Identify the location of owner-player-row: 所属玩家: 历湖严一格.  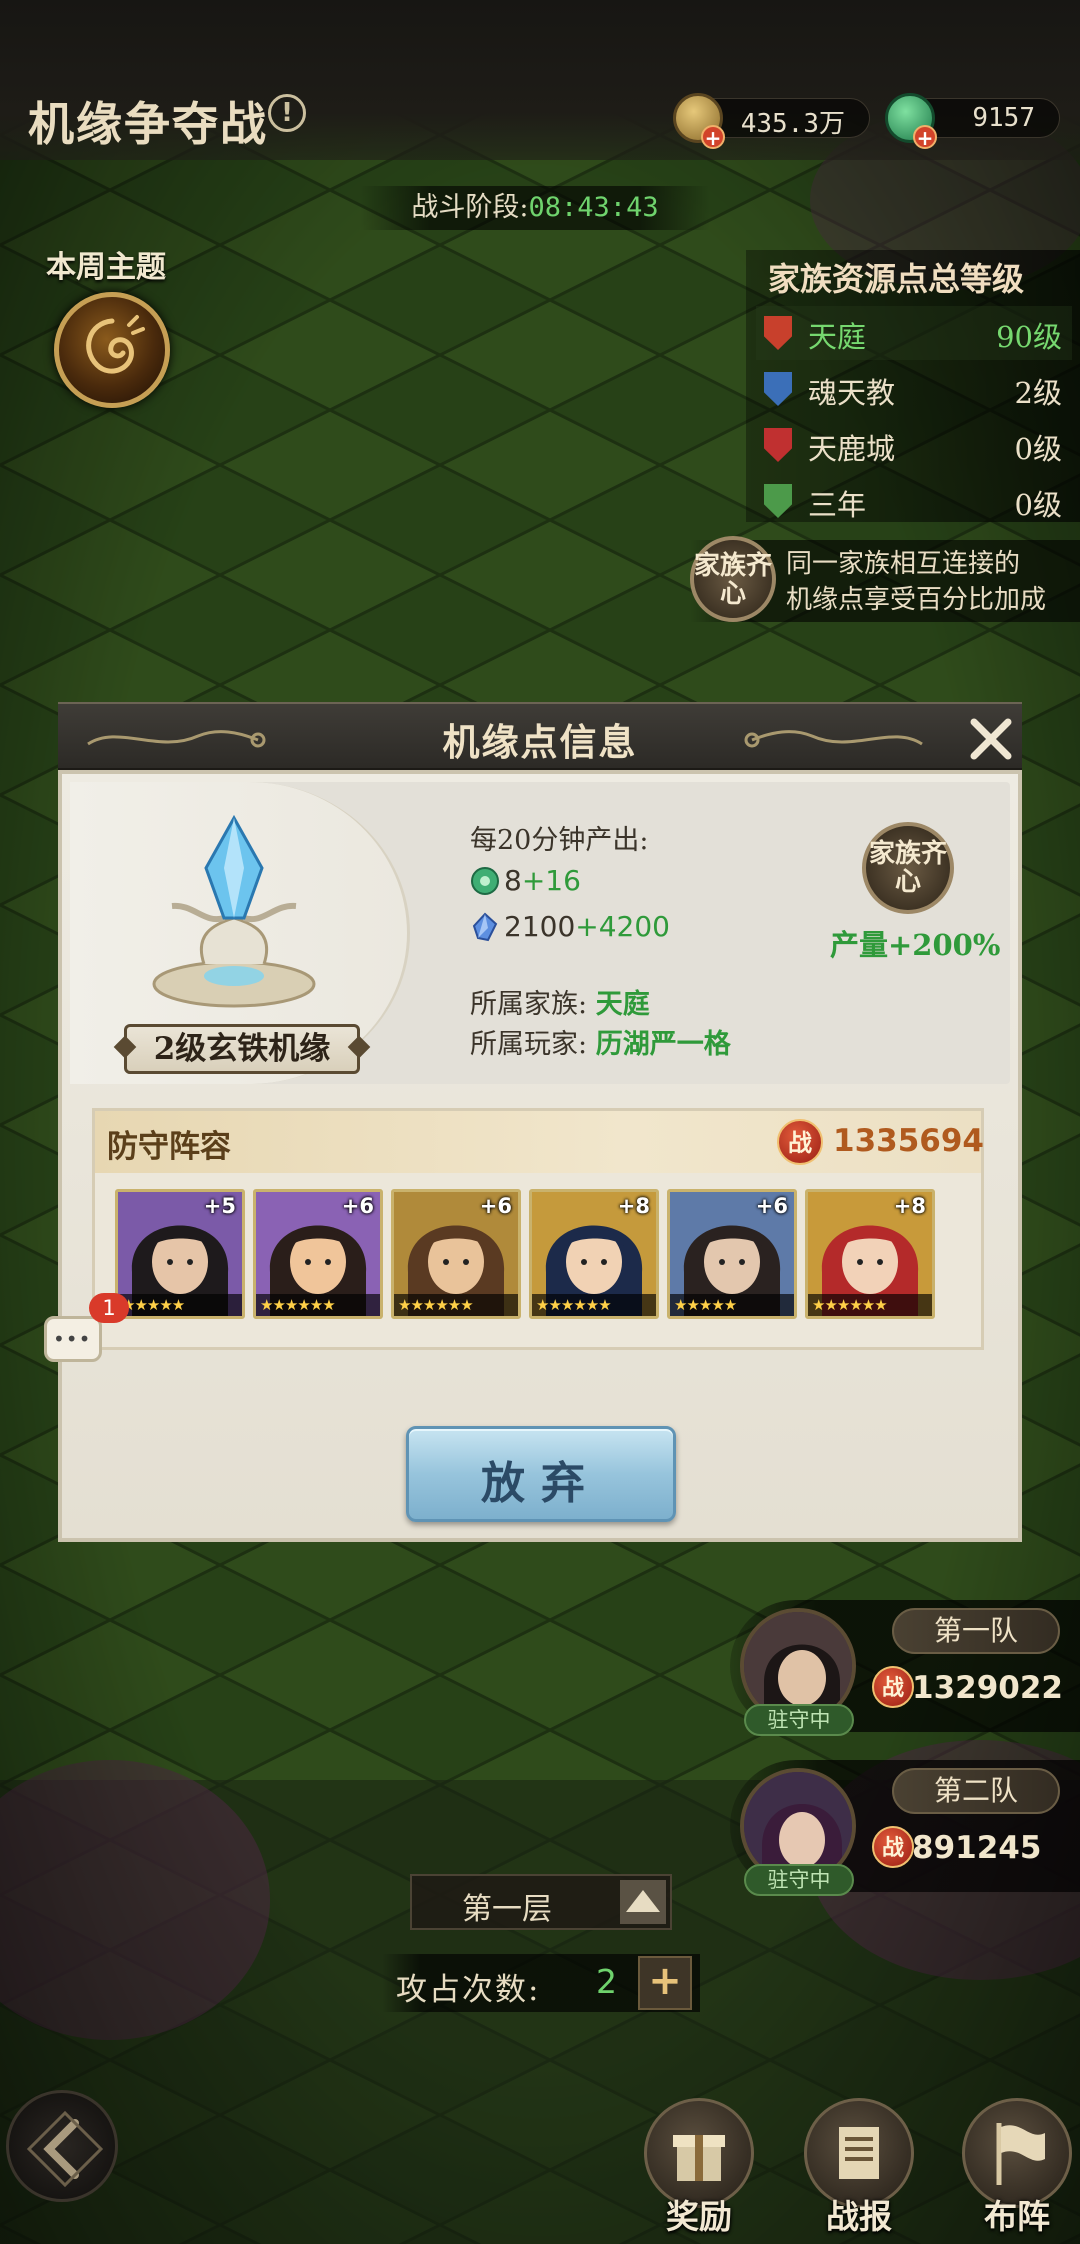
(600, 1041).